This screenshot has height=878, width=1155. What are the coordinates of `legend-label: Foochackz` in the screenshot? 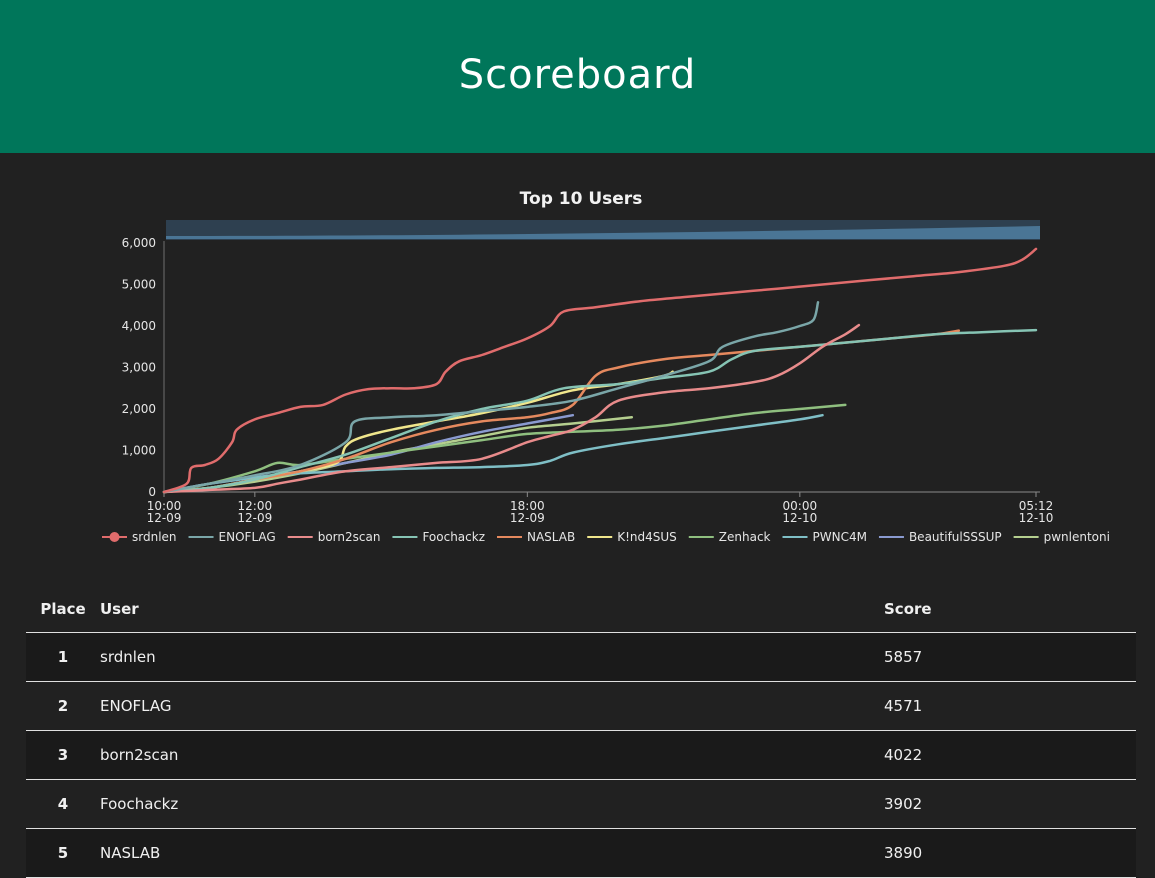 It's located at (453, 537).